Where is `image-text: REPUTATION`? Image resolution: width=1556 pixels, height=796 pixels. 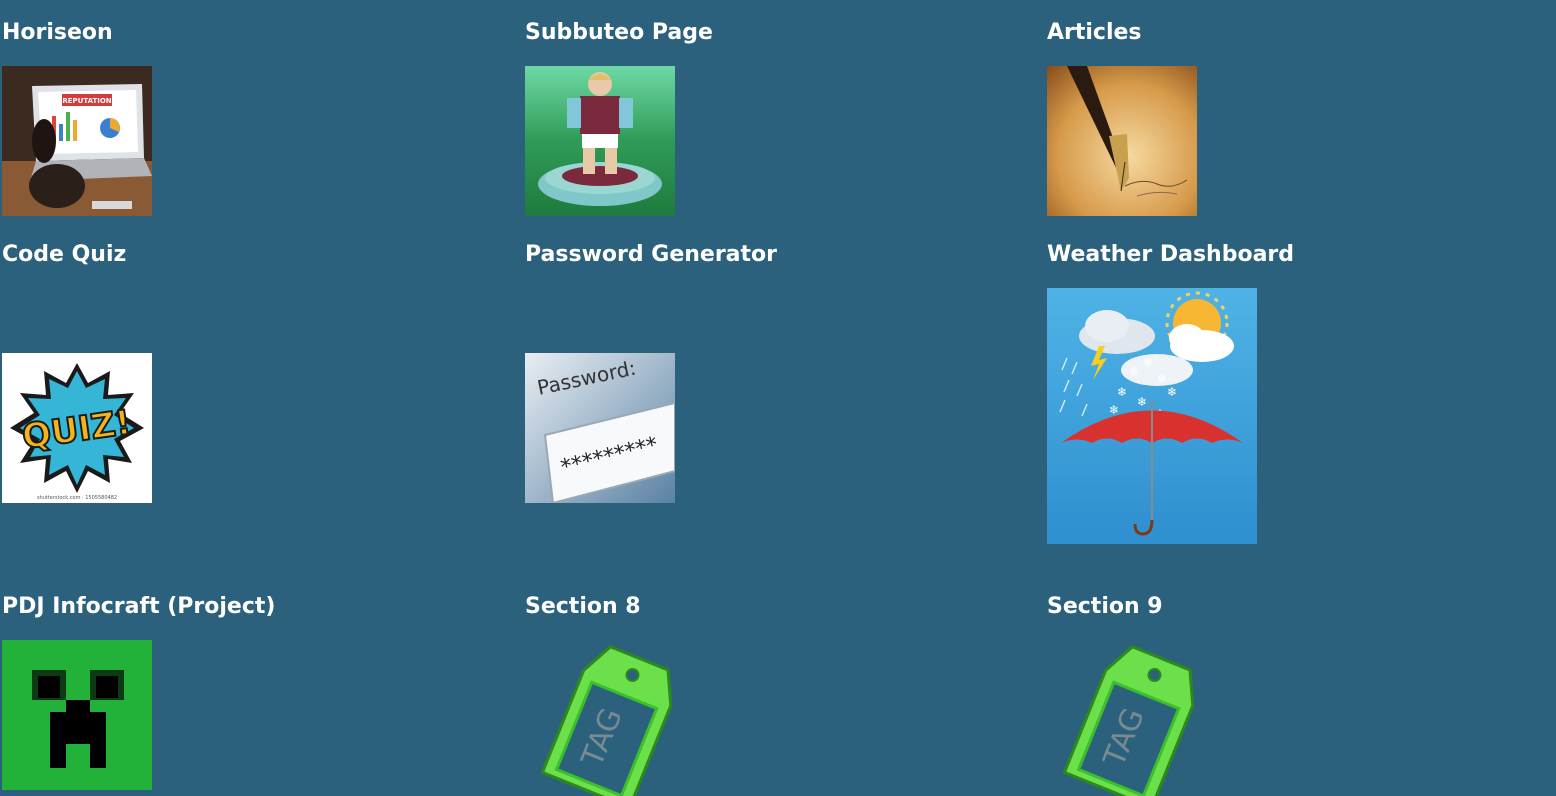
image-text: REPUTATION is located at coordinates (86, 101).